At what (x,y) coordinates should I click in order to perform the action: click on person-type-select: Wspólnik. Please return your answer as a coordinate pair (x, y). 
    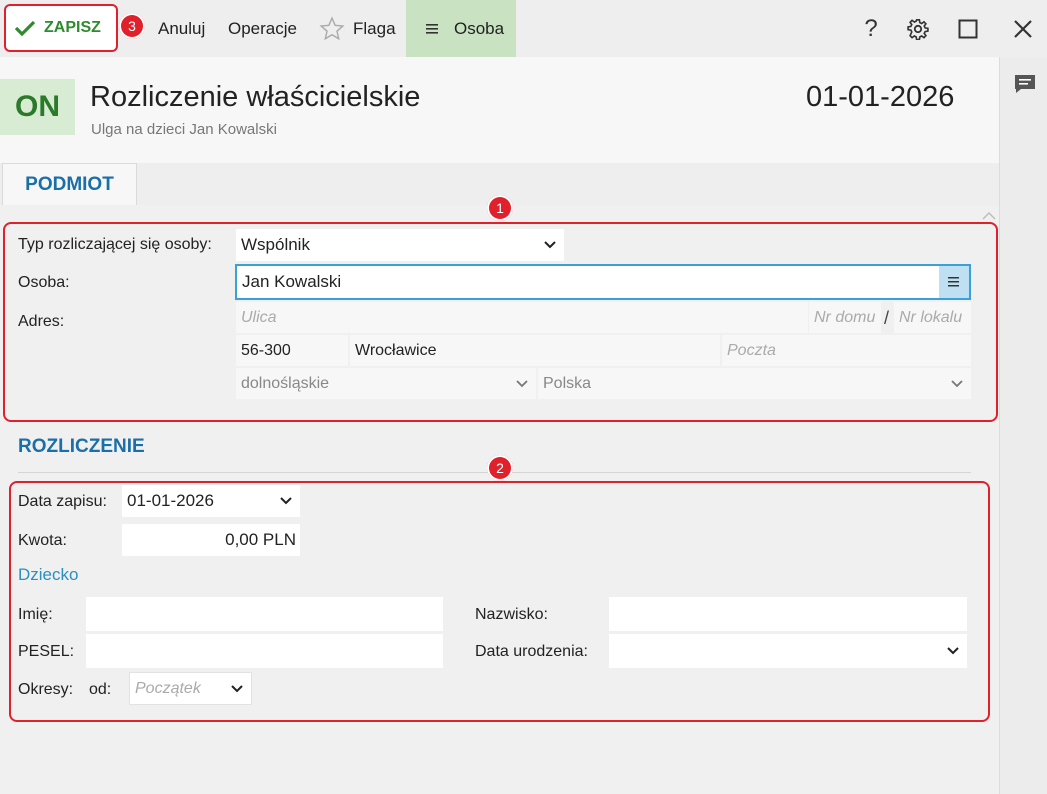
    Looking at the image, I should click on (400, 245).